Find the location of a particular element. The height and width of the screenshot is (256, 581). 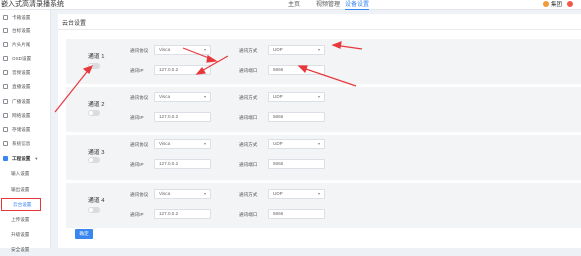

sidebar-item-security-settings: 安全设置 is located at coordinates (24, 249).